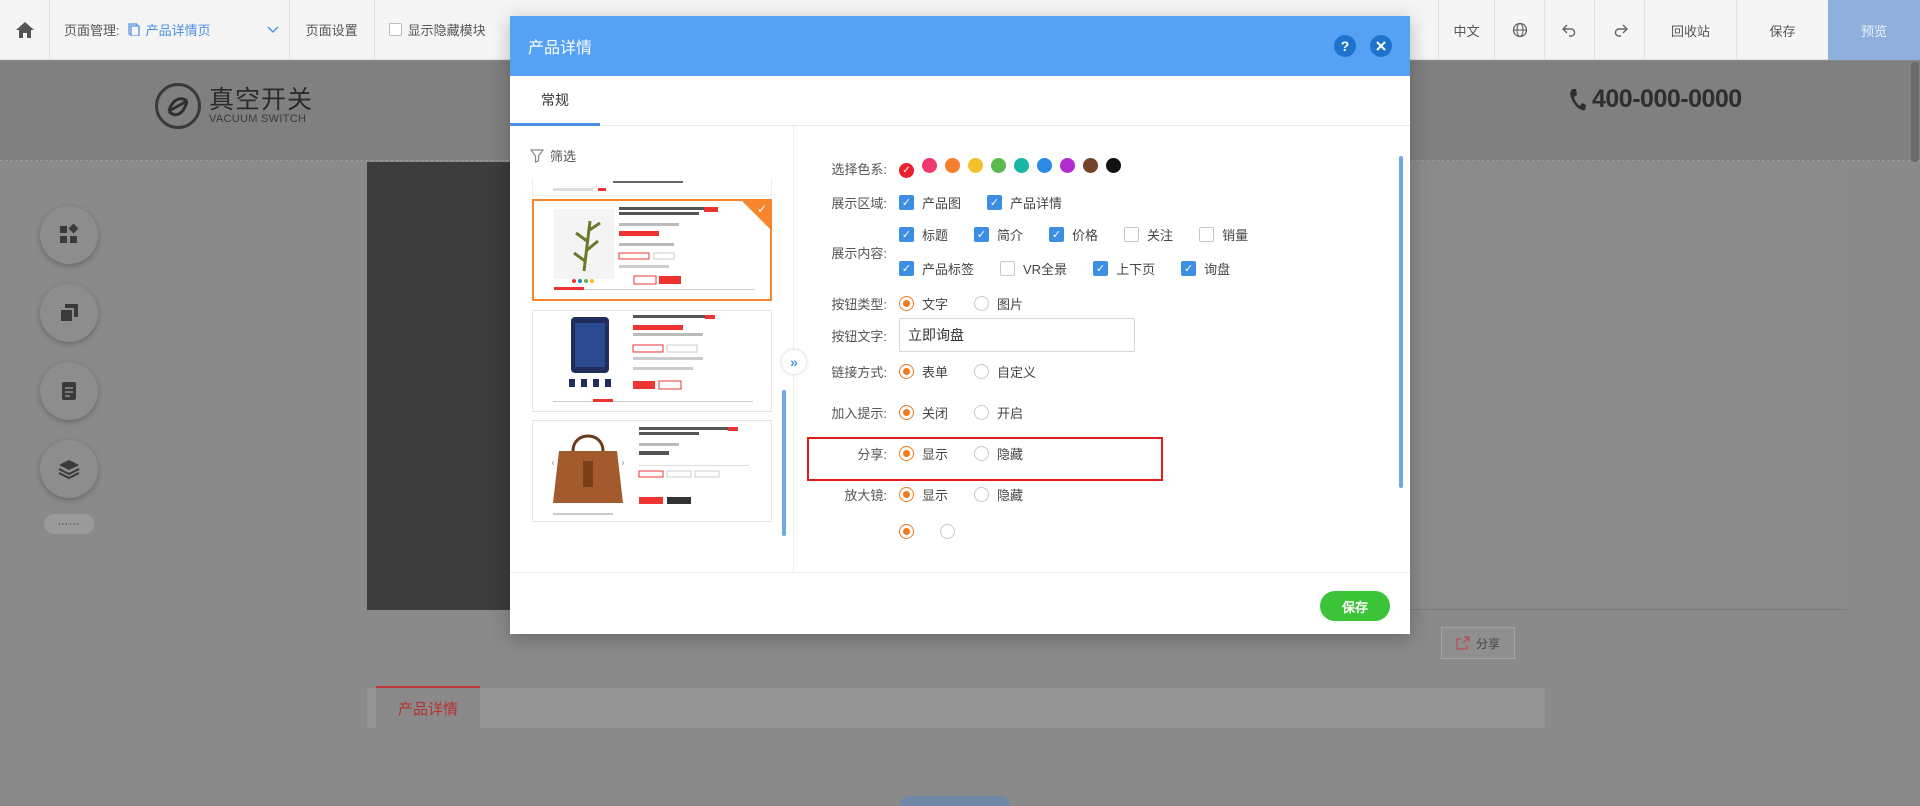  I want to click on site-share-label: 分享, so click(1487, 643).